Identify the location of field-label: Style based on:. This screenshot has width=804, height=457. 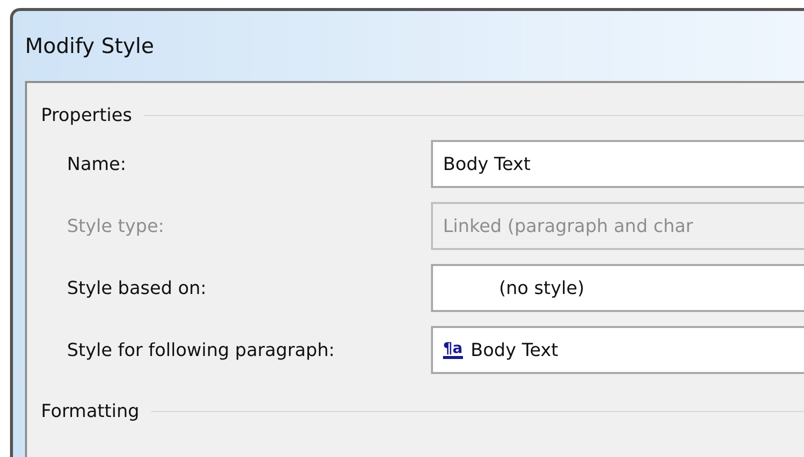
(137, 288).